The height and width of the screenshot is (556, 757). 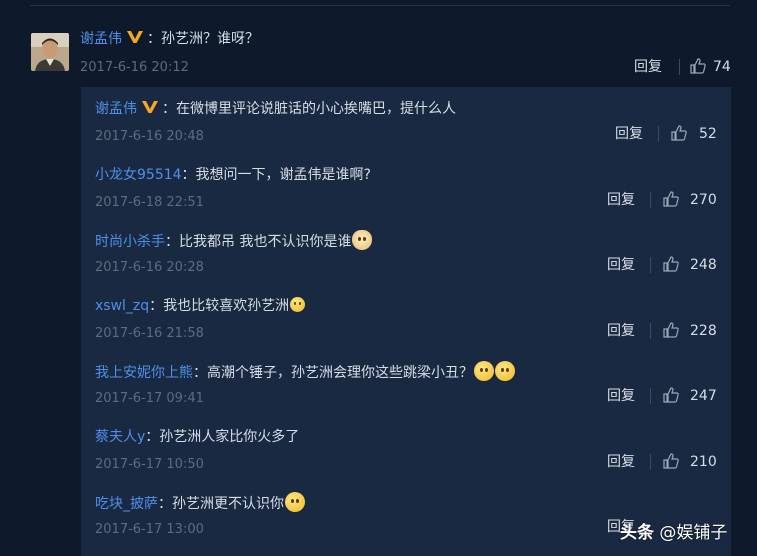 I want to click on main-comment: 谢孟伟 ：孙艺洲？谁呀？ 2017-6-16 20:12 回复 74, so click(x=410, y=54).